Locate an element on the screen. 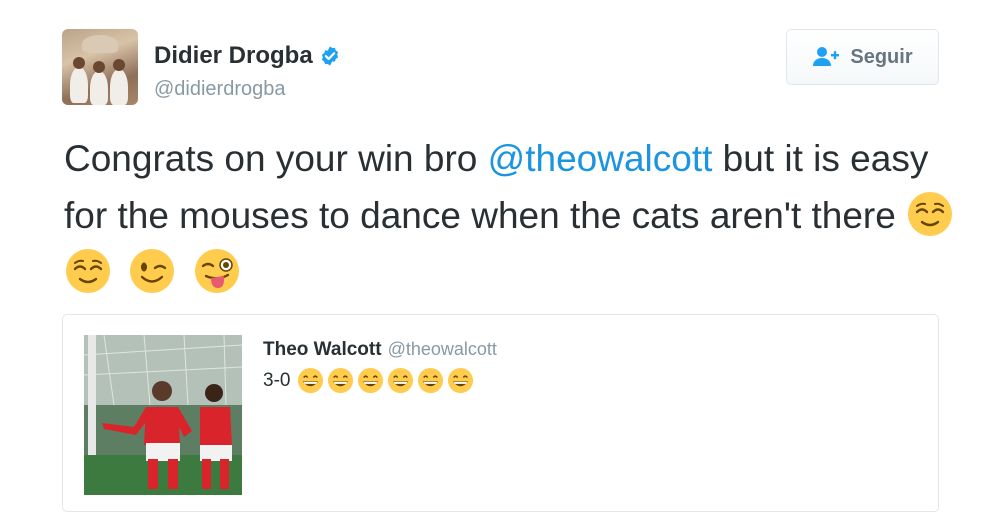  verified-badge-icon is located at coordinates (329, 56).